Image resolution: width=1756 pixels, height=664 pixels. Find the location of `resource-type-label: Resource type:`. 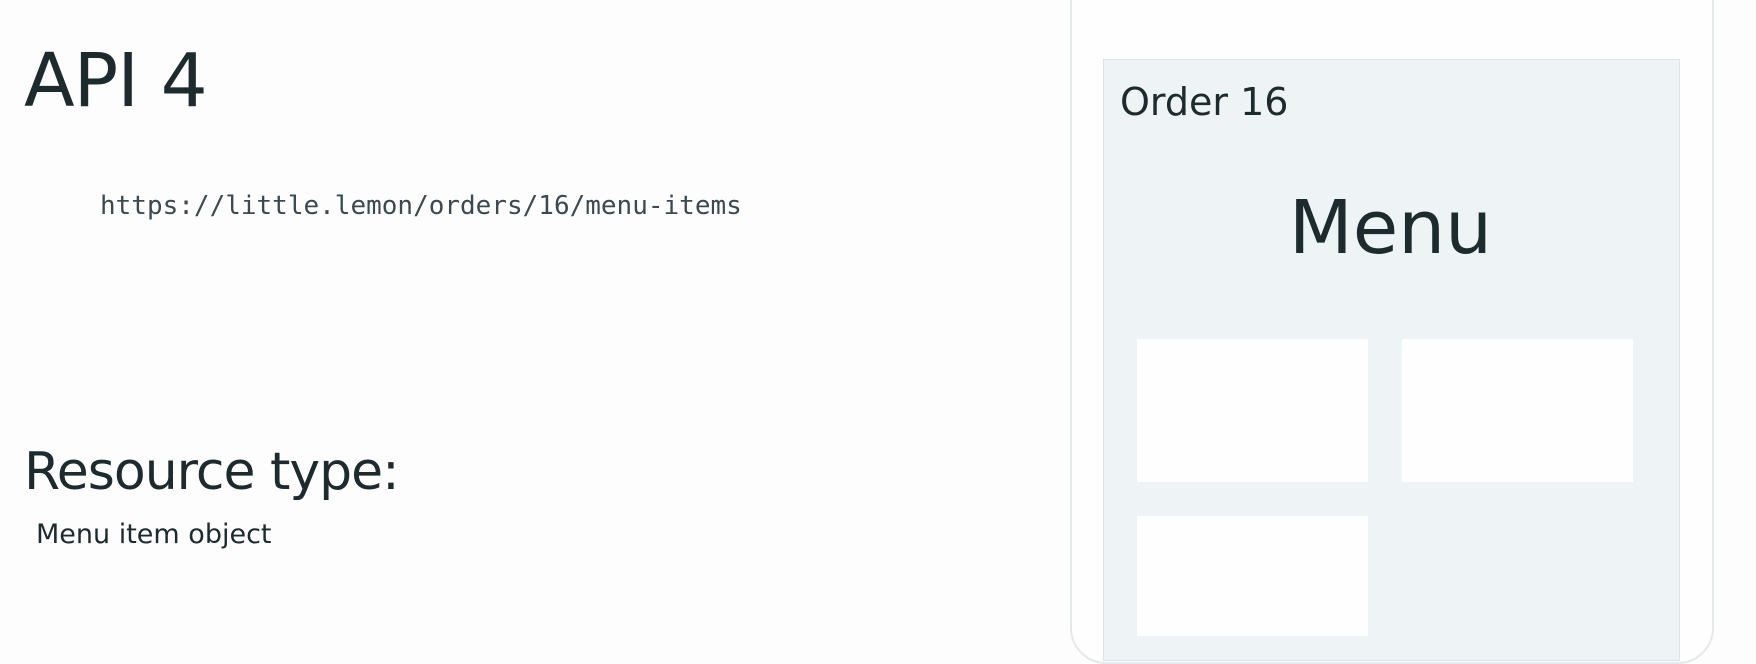

resource-type-label: Resource type: is located at coordinates (212, 472).